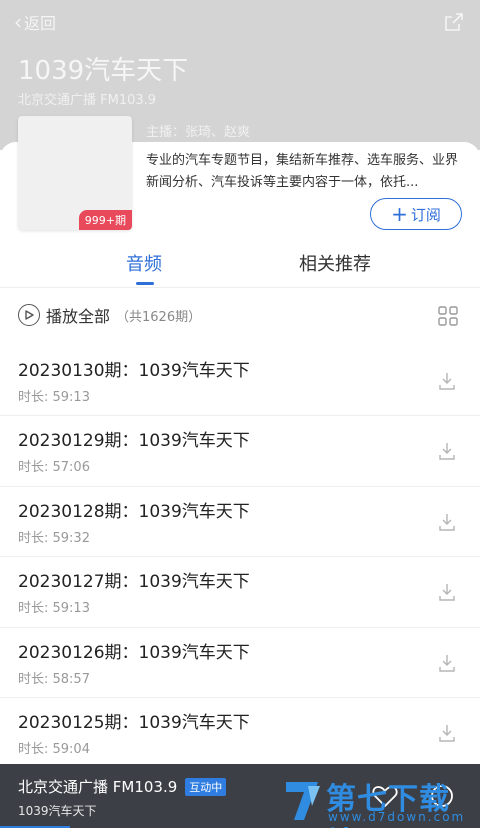 The image size is (480, 828). Describe the element at coordinates (105, 220) in the screenshot. I see `episode-count-badge: 999+期` at that location.